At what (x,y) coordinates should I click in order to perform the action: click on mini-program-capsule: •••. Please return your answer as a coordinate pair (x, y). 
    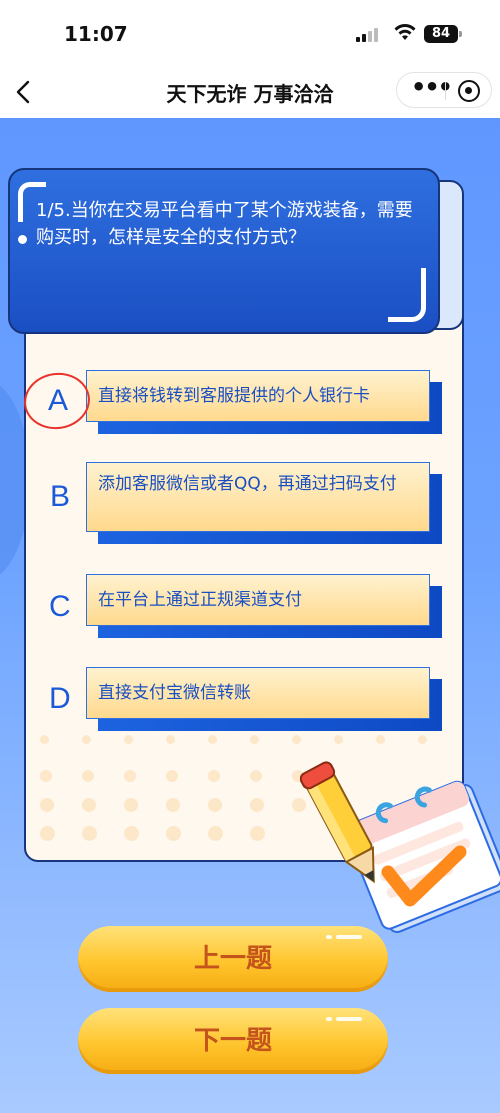
    Looking at the image, I should click on (444, 90).